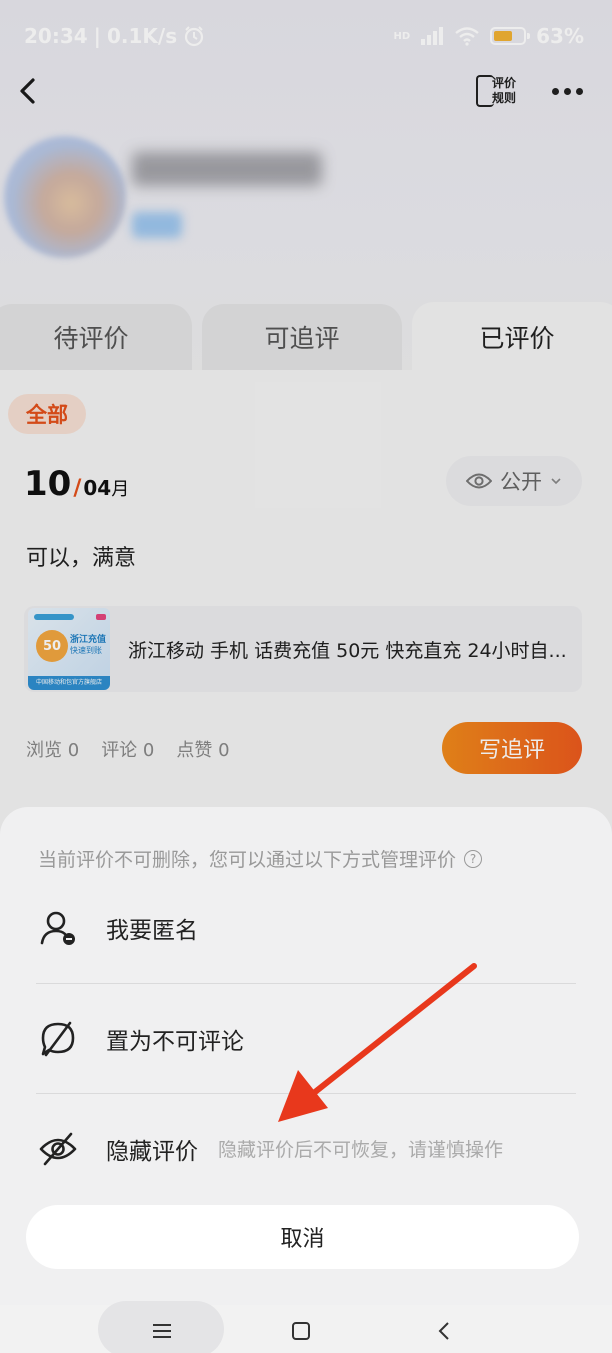 The width and height of the screenshot is (612, 1353). What do you see at coordinates (152, 931) in the screenshot?
I see `option-label: 我要匿名` at bounding box center [152, 931].